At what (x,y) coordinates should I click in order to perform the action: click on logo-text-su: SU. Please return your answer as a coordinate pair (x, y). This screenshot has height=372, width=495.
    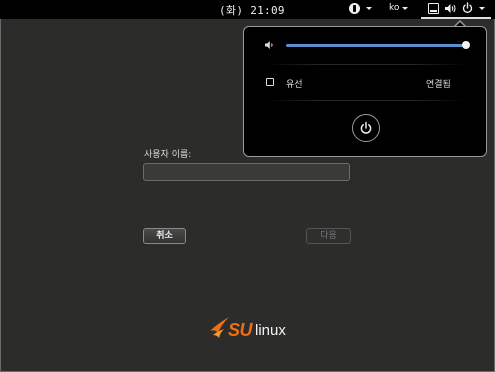
    Looking at the image, I should click on (240, 330).